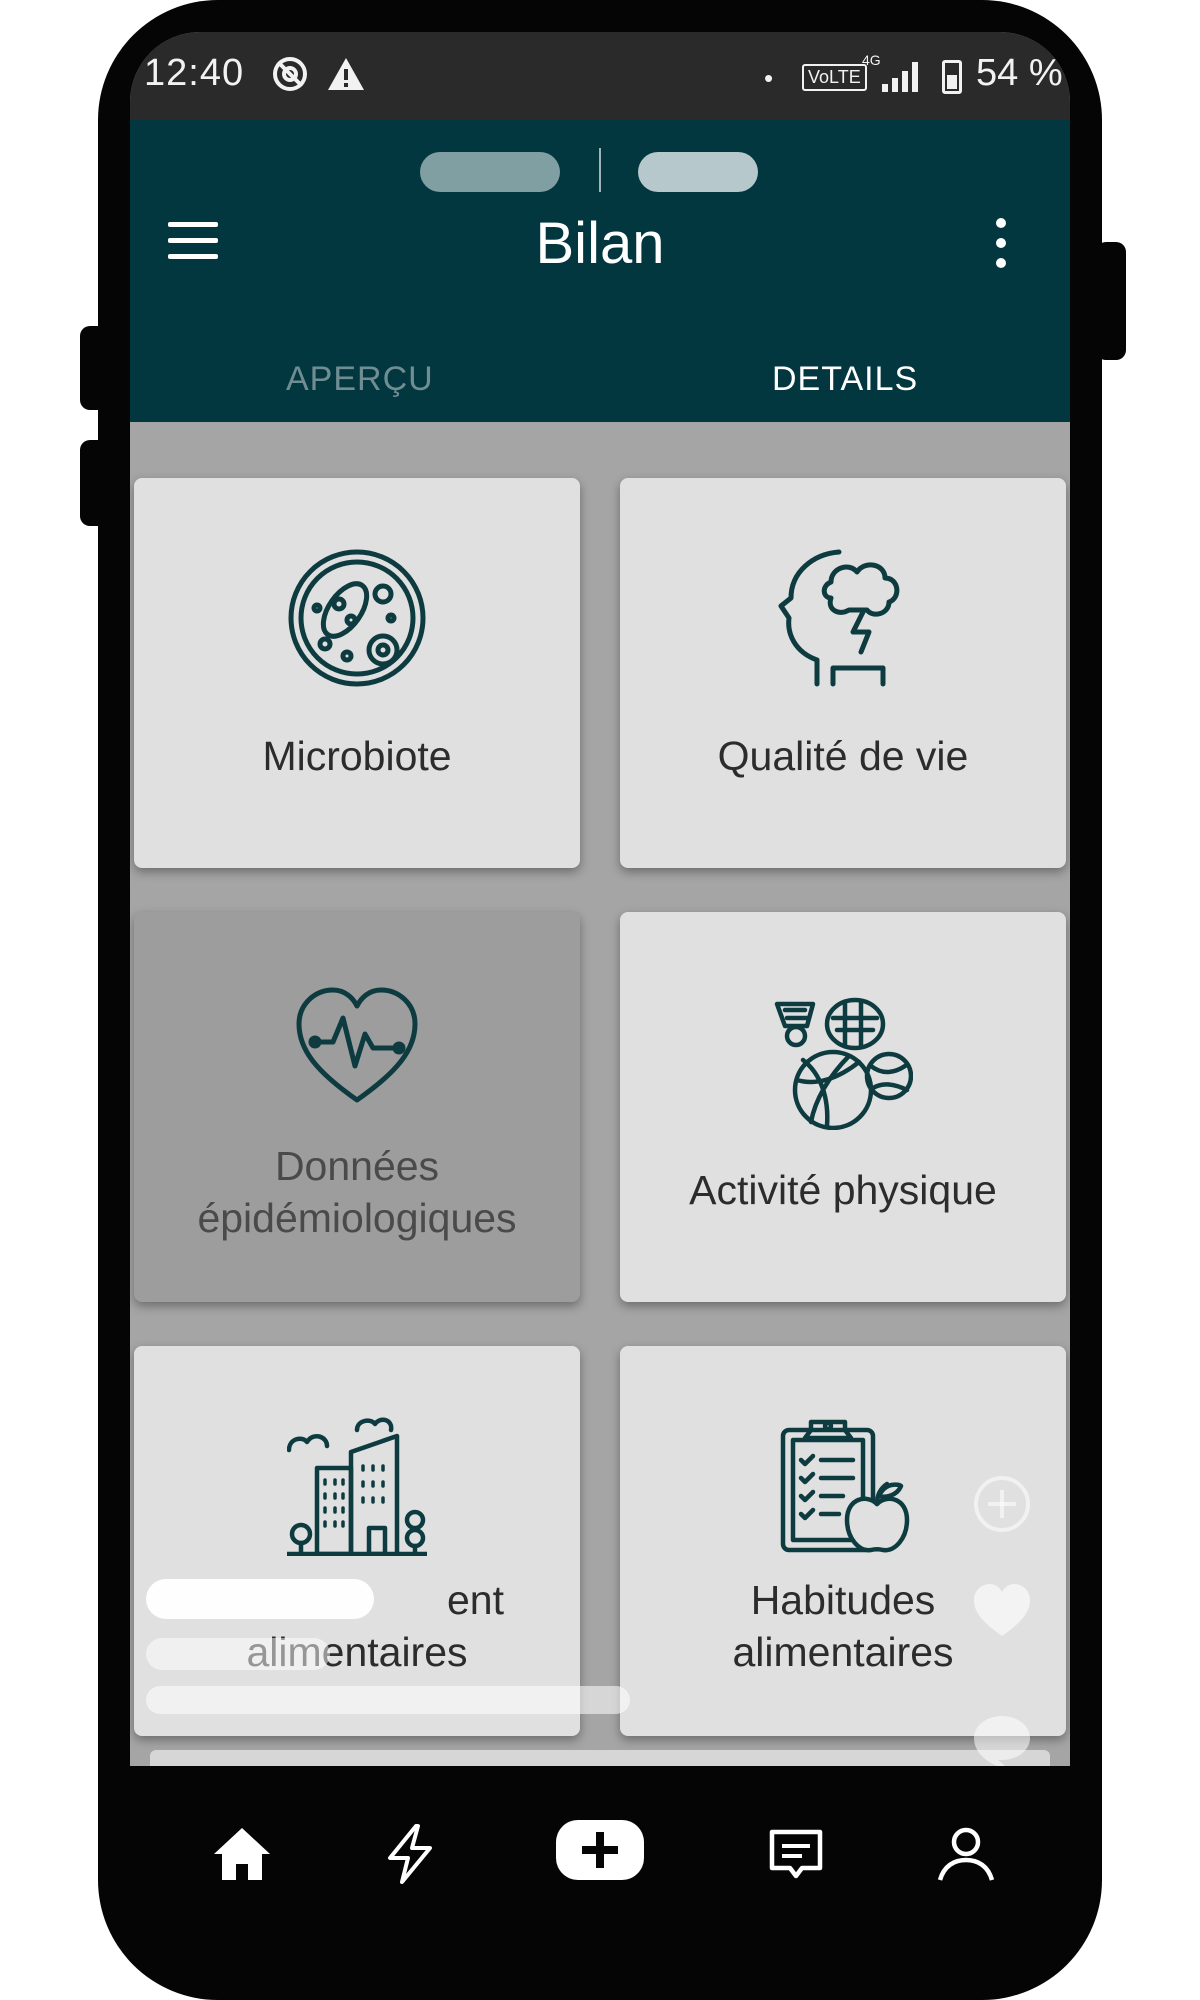 This screenshot has height=2000, width=1200. Describe the element at coordinates (346, 78) in the screenshot. I see `warning-icon` at that location.